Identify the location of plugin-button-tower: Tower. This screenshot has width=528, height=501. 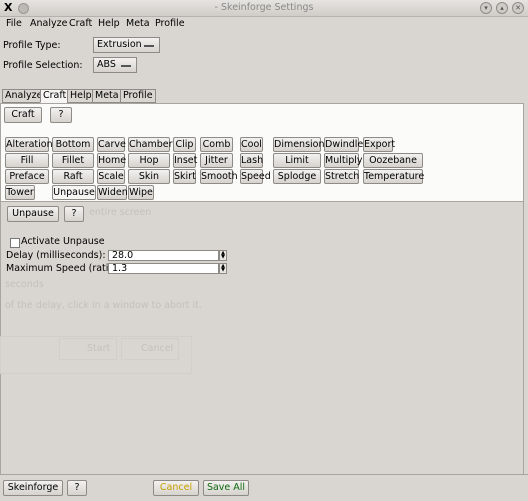
(20, 192).